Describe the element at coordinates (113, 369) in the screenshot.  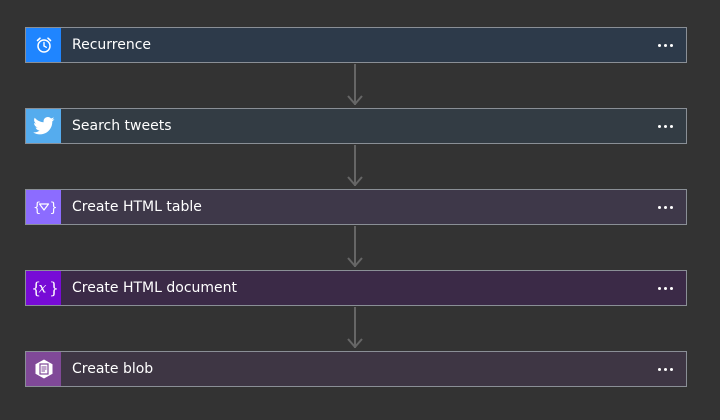
I see `step-title: Create blob` at that location.